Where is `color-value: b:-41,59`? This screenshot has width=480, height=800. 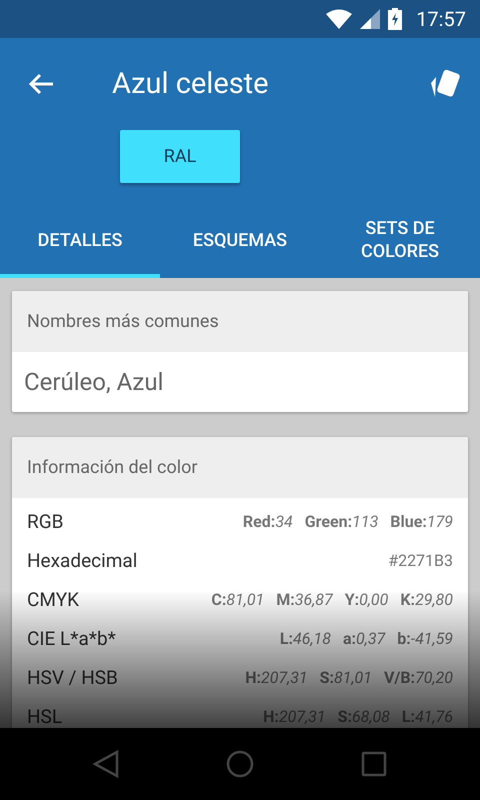
color-value: b:-41,59 is located at coordinates (425, 638).